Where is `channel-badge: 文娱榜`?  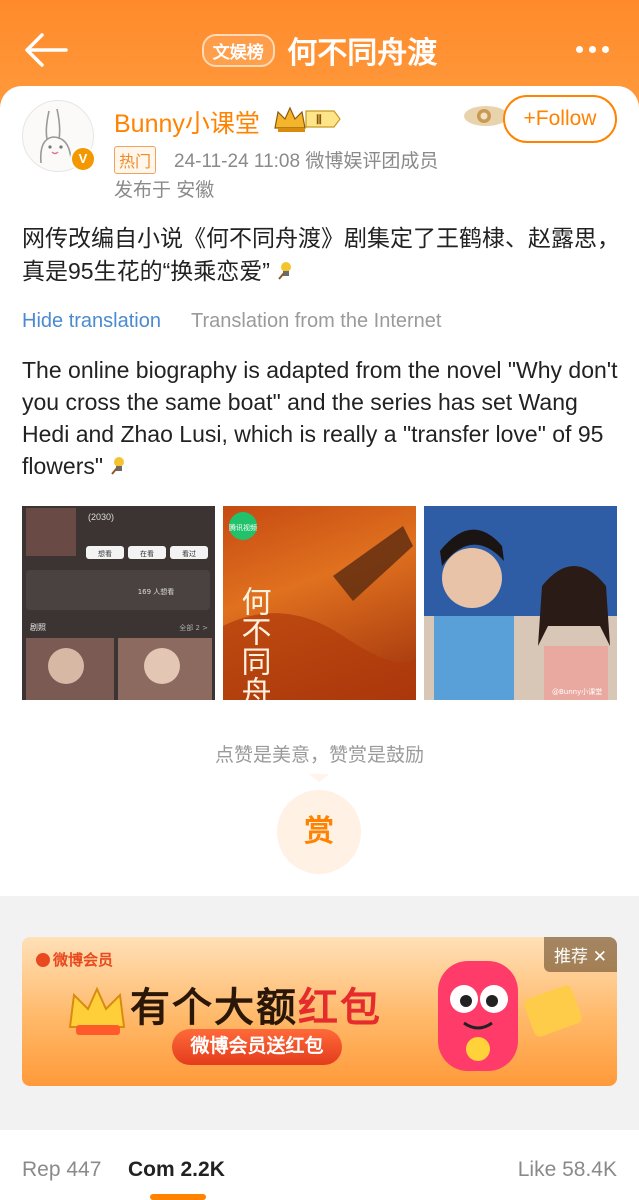
channel-badge: 文娱榜 is located at coordinates (238, 50).